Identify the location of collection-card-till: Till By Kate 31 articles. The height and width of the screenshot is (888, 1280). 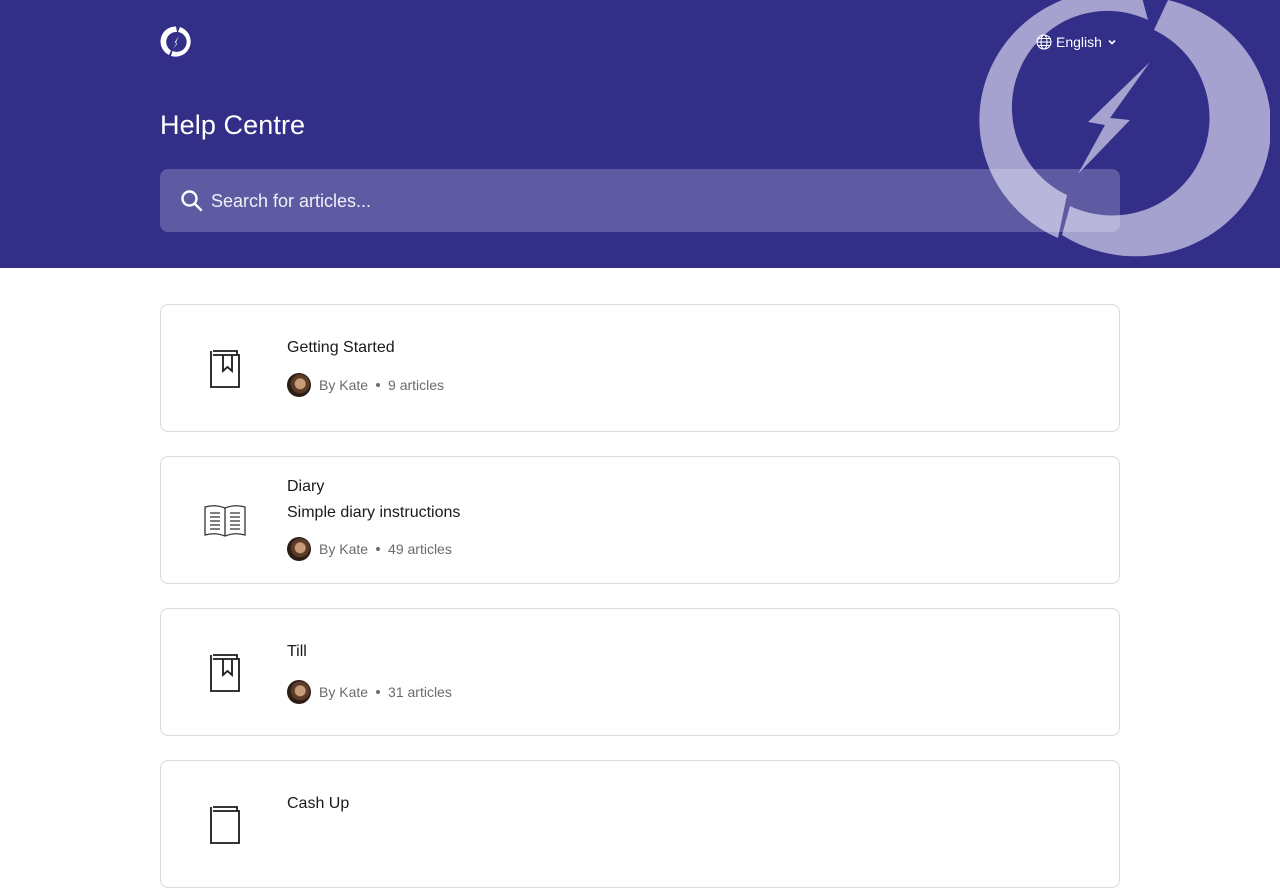
(640, 672).